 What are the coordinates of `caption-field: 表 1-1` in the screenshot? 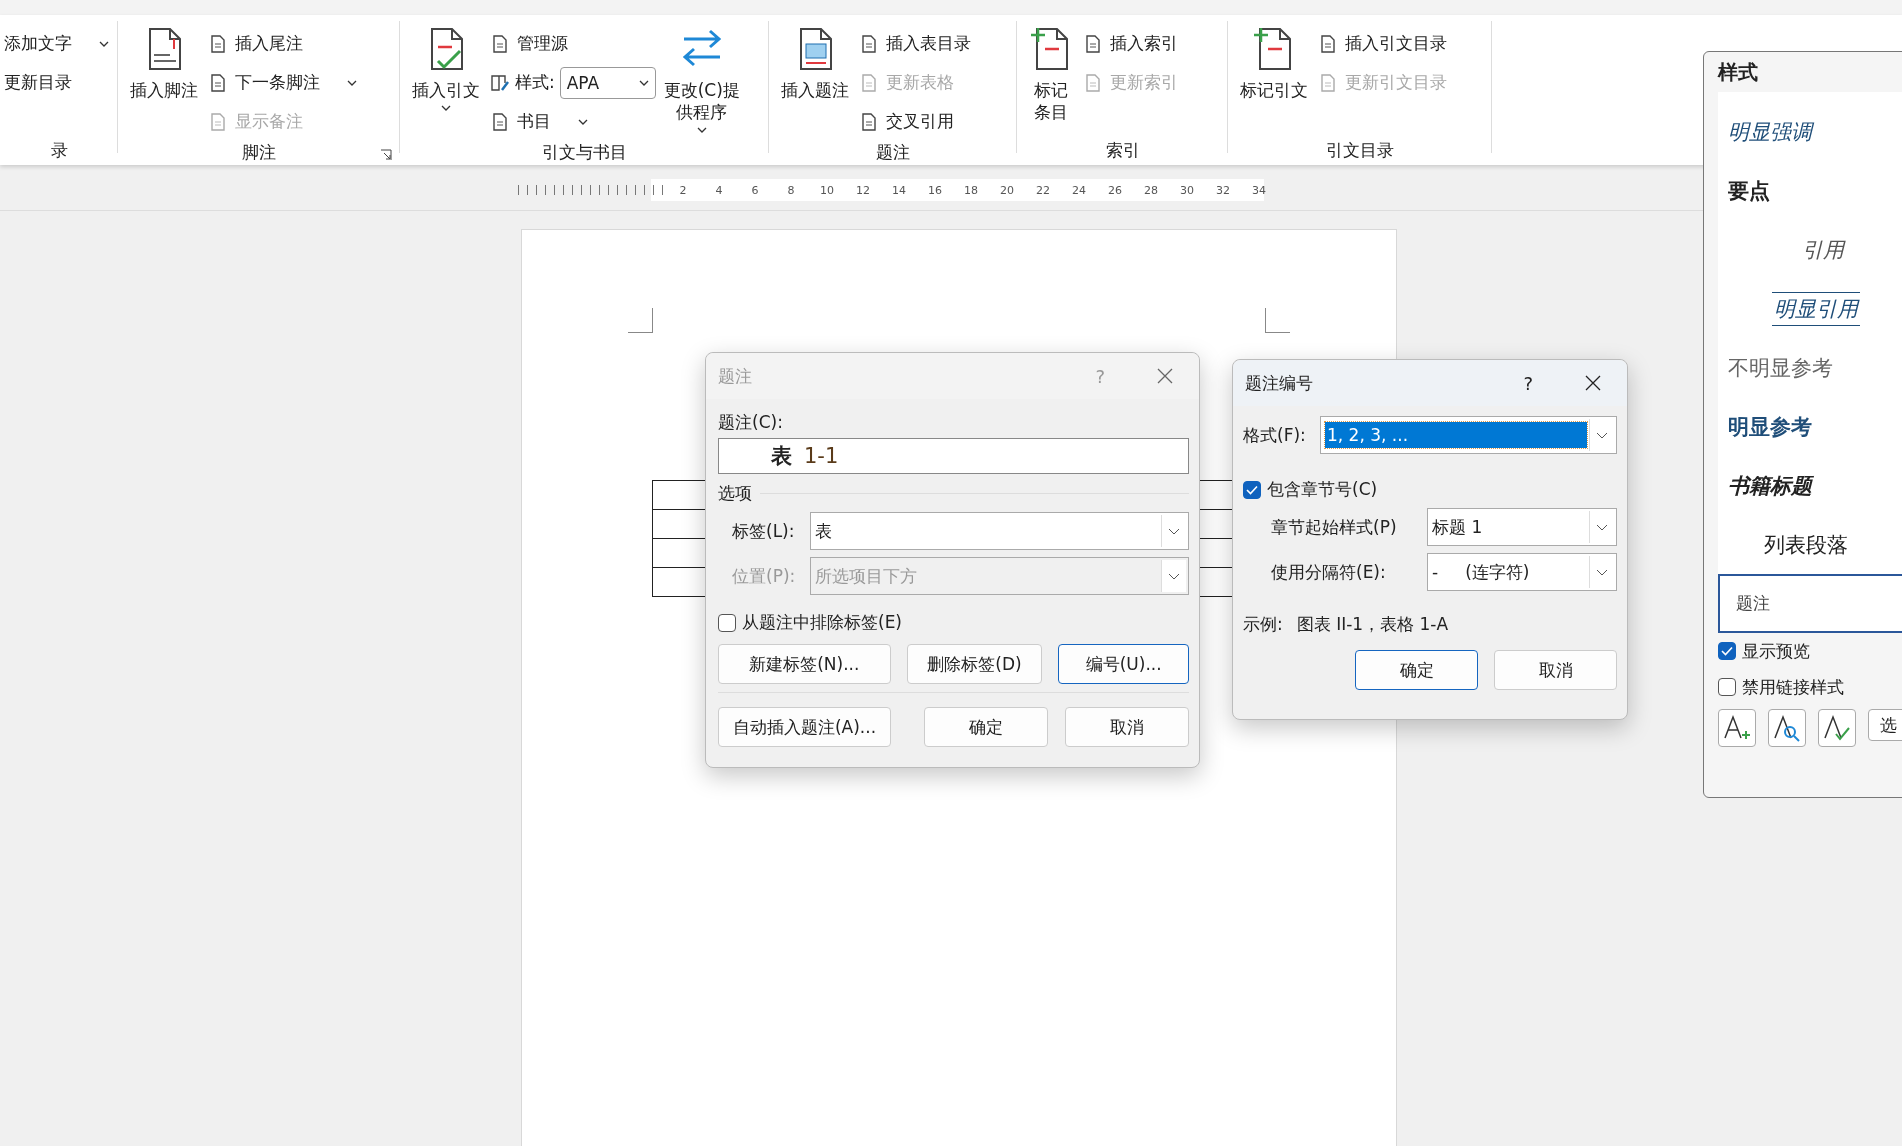 It's located at (953, 456).